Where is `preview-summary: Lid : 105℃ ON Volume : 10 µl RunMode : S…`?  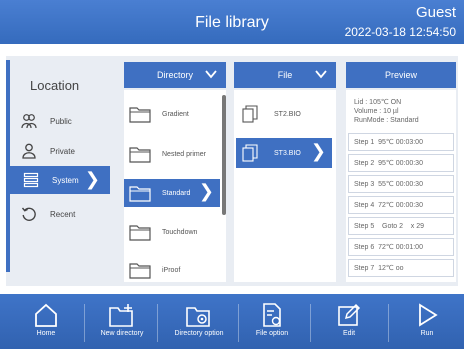
preview-summary: Lid : 105℃ ON Volume : 10 µl RunMode : S… is located at coordinates (402, 112).